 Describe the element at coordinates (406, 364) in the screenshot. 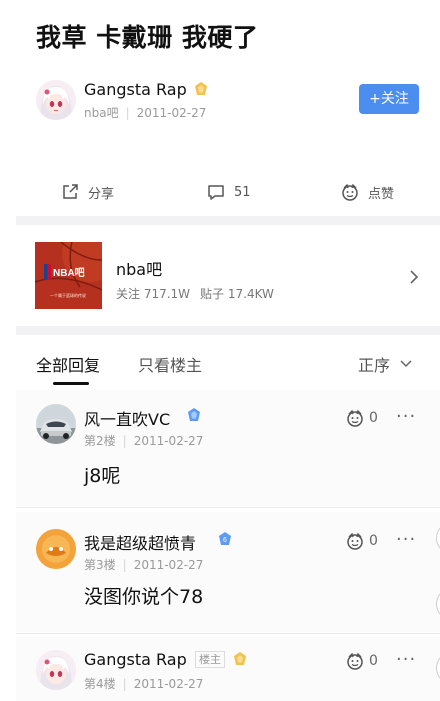

I see `chevron-down-icon` at that location.